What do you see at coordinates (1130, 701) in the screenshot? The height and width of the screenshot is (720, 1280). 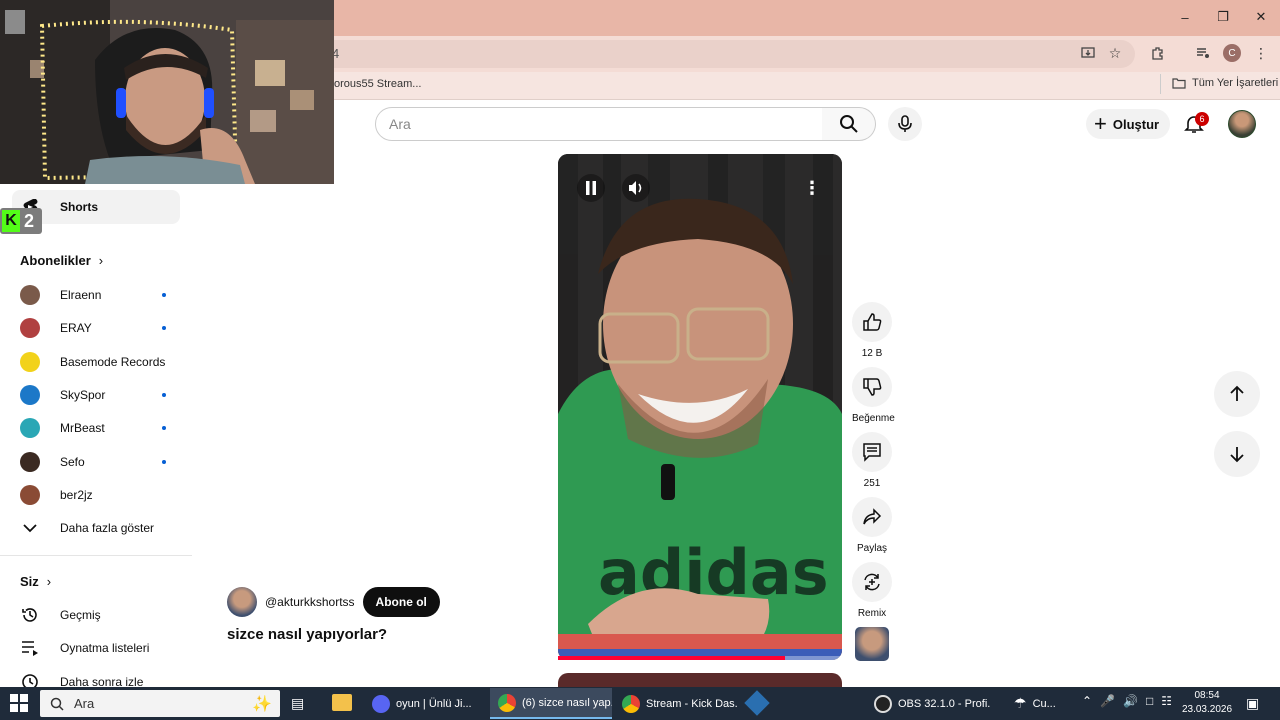 I see `speaker-icon: 🔊` at bounding box center [1130, 701].